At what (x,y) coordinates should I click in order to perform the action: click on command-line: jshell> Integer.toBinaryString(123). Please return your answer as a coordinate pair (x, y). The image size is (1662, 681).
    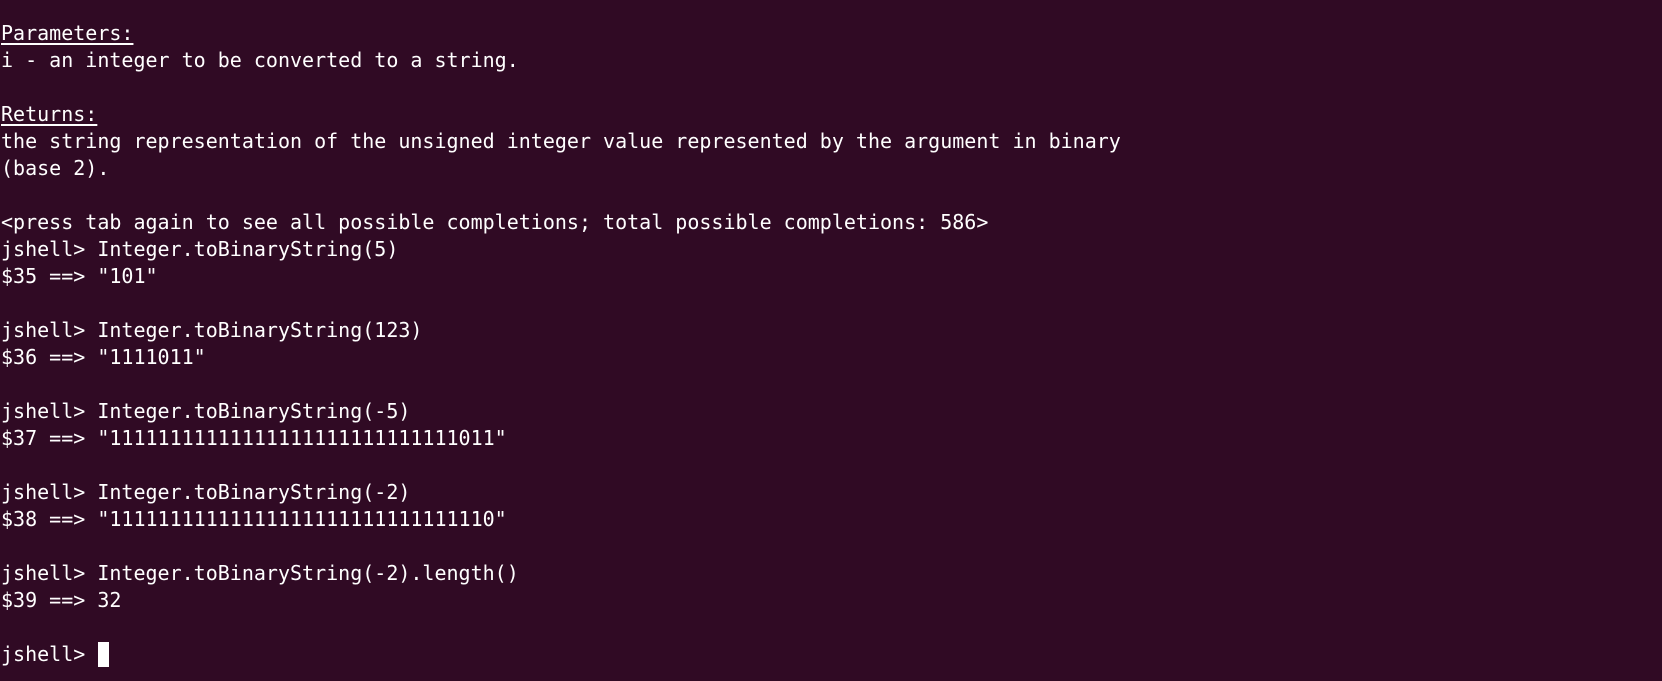
    Looking at the image, I should click on (828, 330).